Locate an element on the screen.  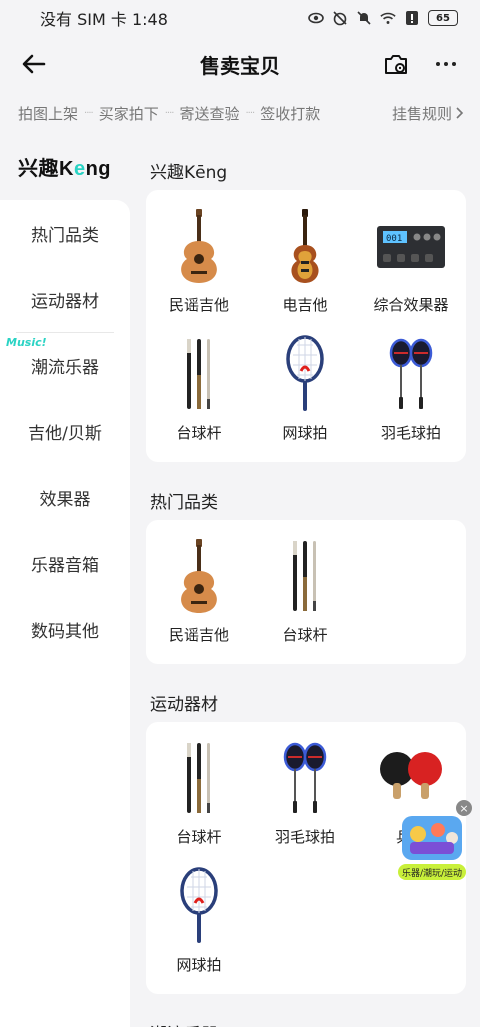
brand-prefix: 兴趣K is located at coordinates (46, 169).